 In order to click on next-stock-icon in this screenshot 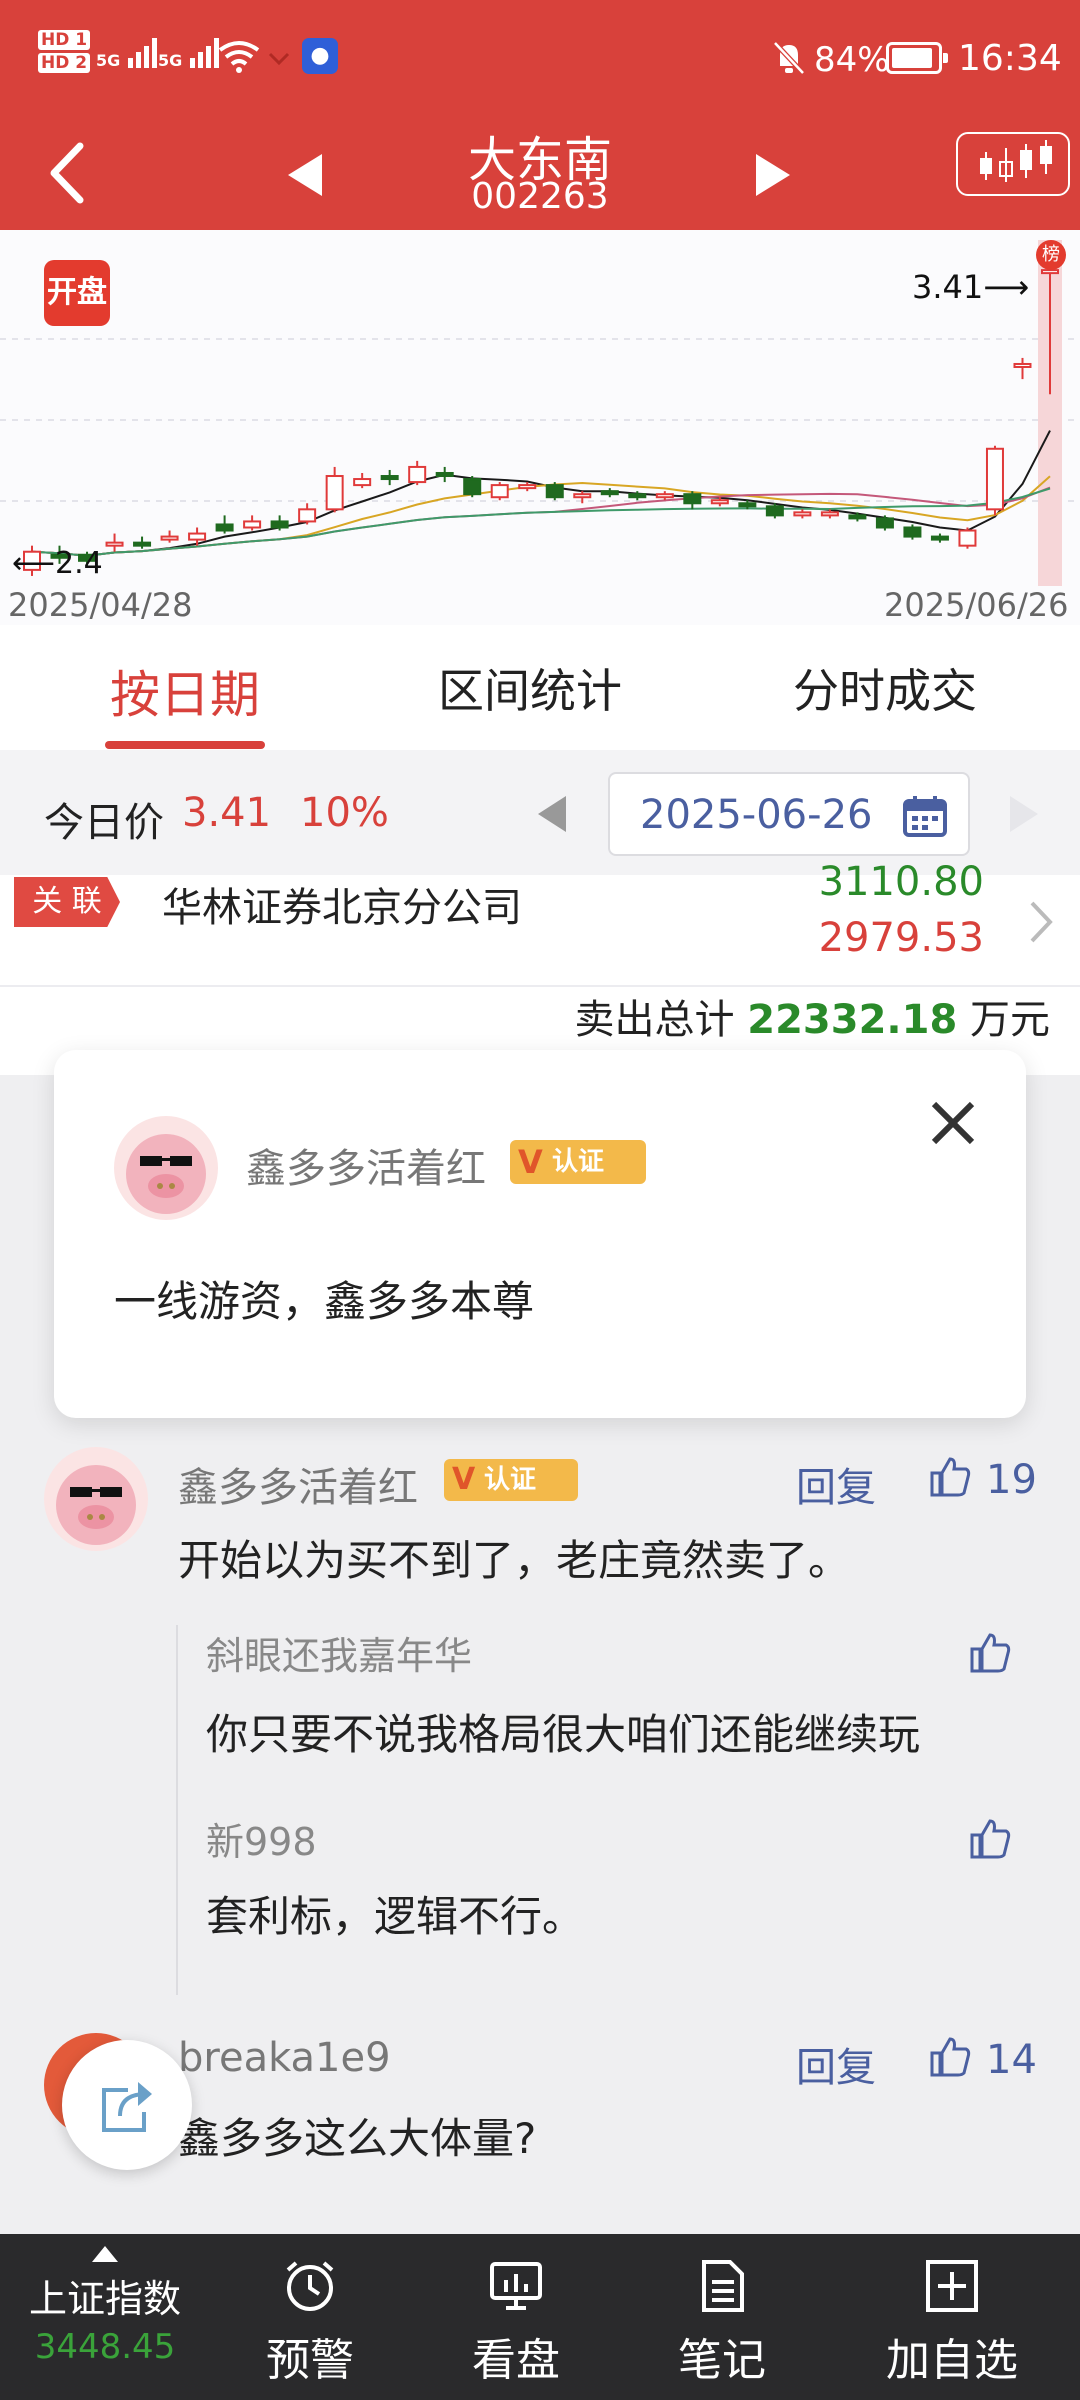, I will do `click(773, 175)`.